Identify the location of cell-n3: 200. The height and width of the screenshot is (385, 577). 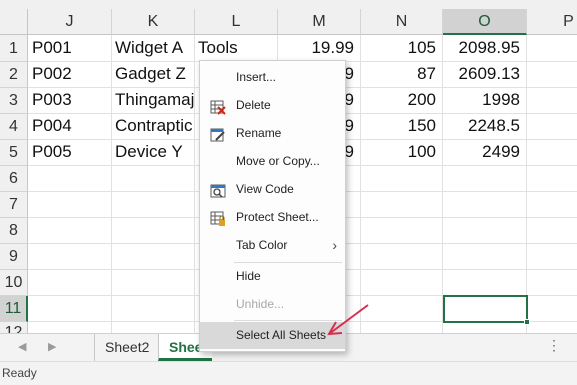
(401, 100).